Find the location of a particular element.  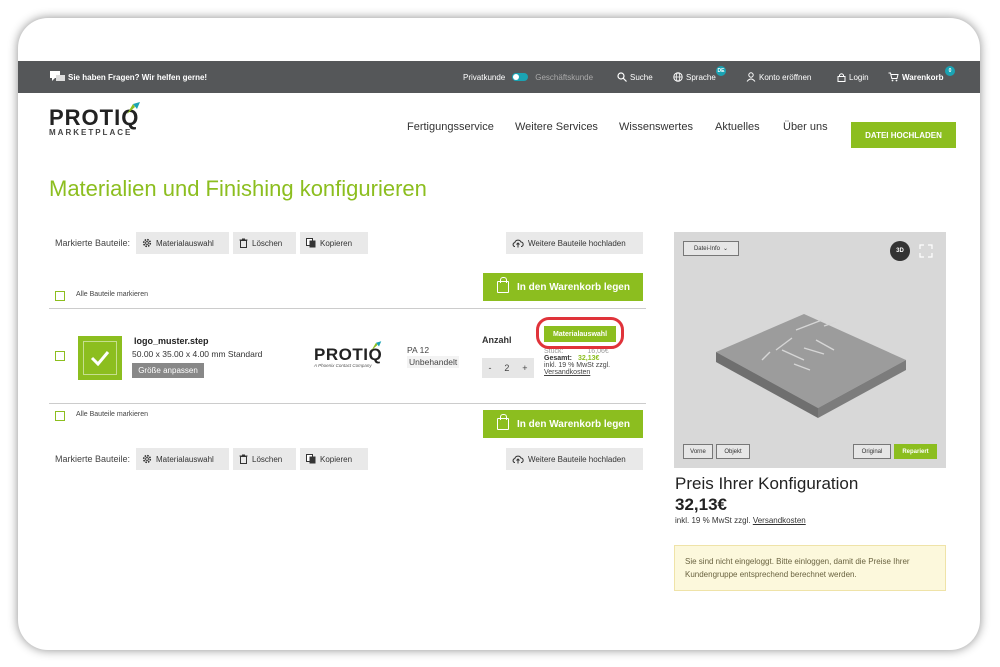

select-all-checkbox-top is located at coordinates (60, 296).